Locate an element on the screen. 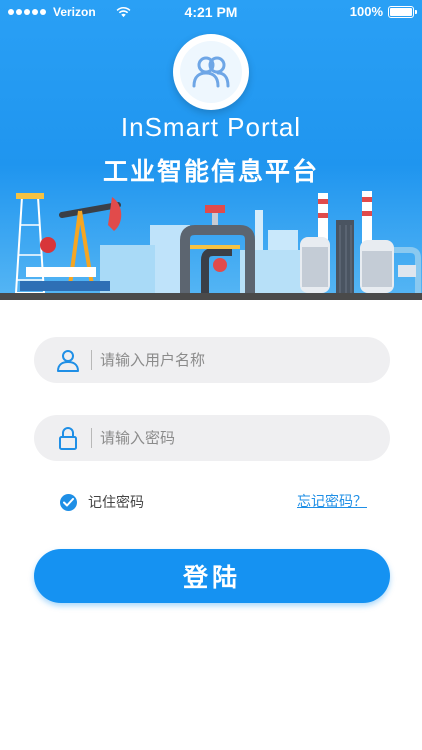  industrial-skyline-illustration is located at coordinates (217, 243).